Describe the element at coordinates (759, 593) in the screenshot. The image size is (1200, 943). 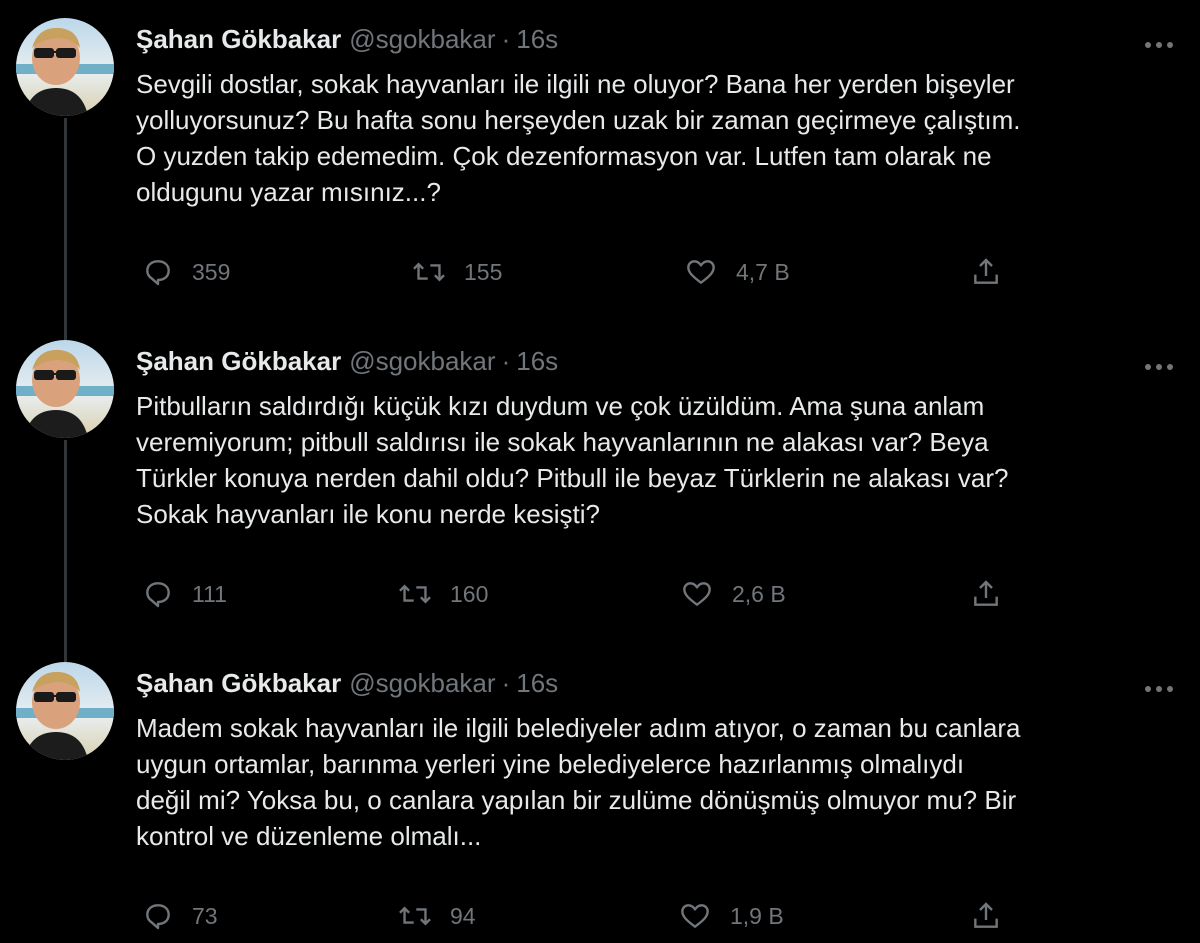
I see `like-count: 2,6 B` at that location.